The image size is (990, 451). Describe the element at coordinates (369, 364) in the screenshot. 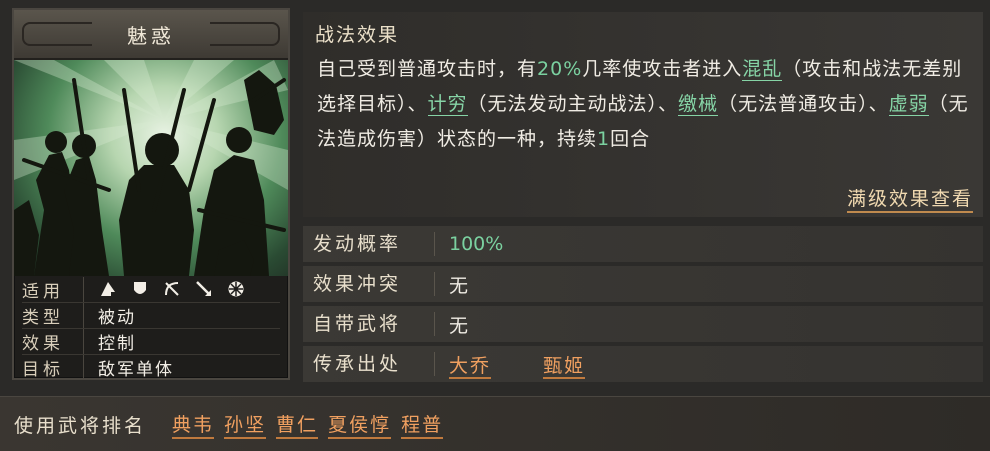

I see `stat-key: 传承出处` at that location.